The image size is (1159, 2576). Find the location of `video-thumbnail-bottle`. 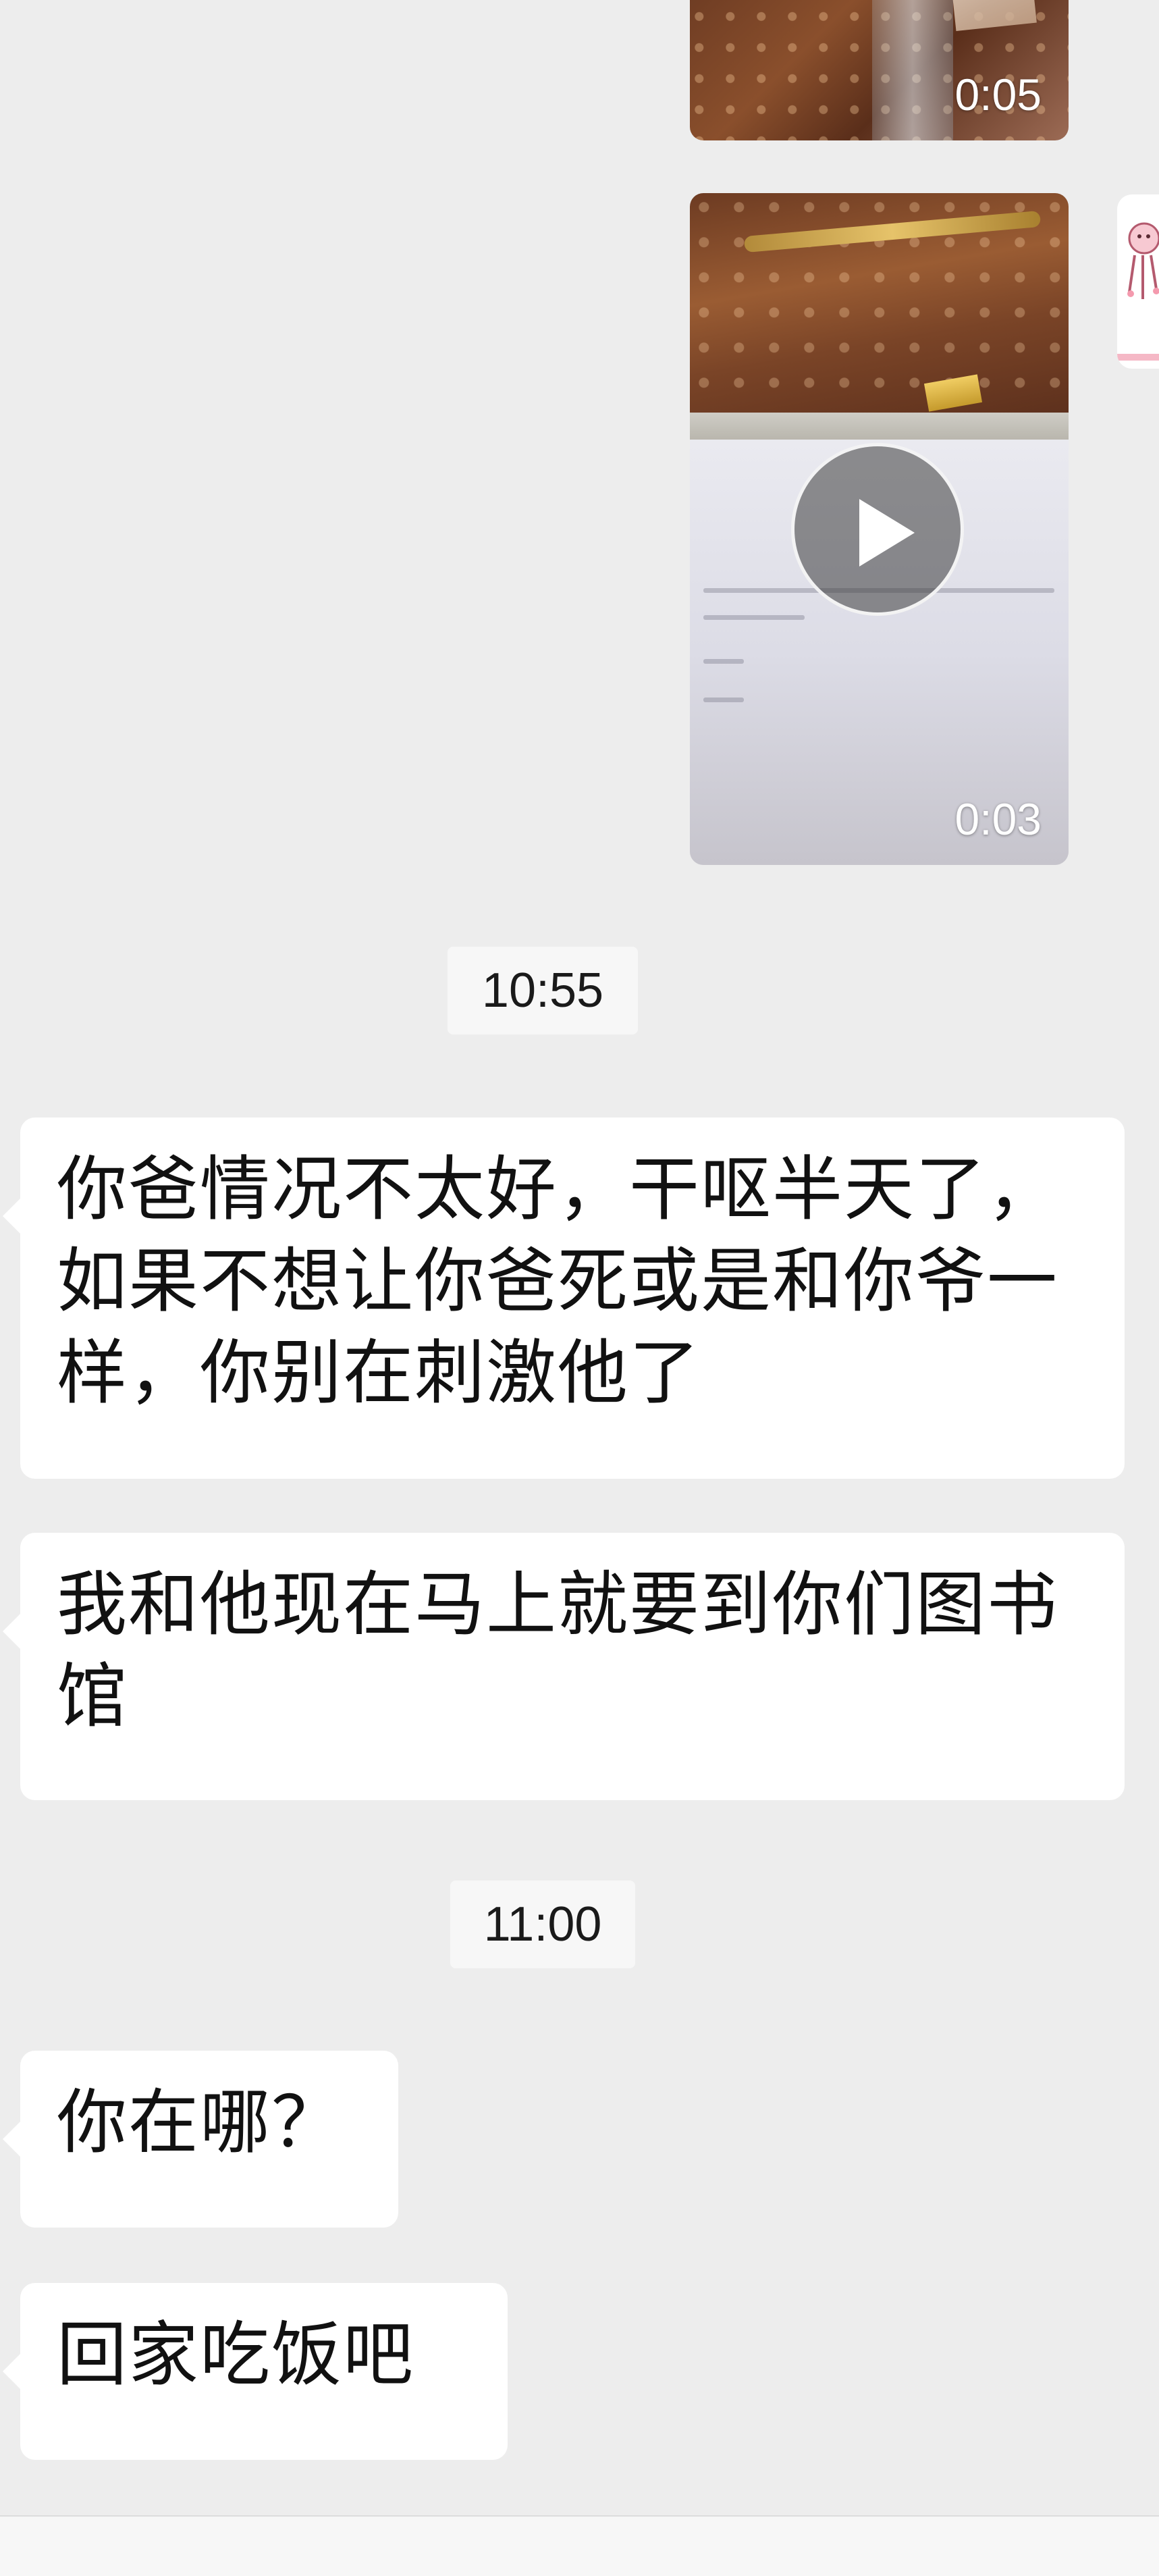

video-thumbnail-bottle is located at coordinates (913, 70).